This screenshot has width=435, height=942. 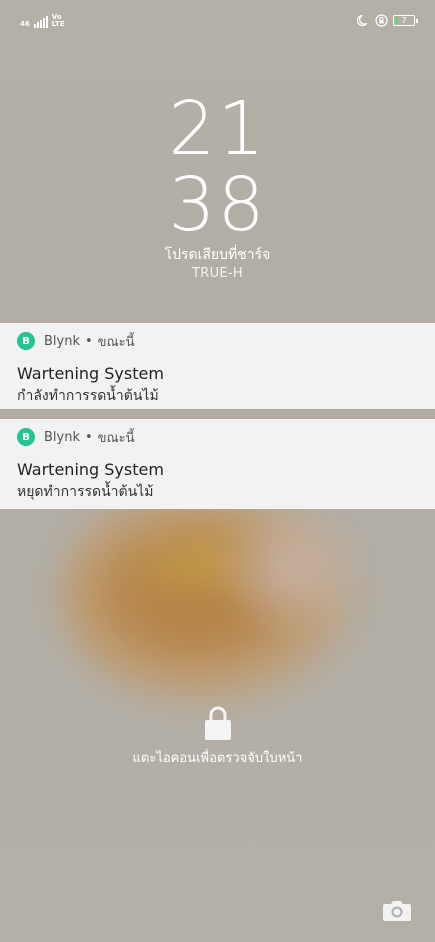 I want to click on wallpaper-blur-pink, so click(x=290, y=570).